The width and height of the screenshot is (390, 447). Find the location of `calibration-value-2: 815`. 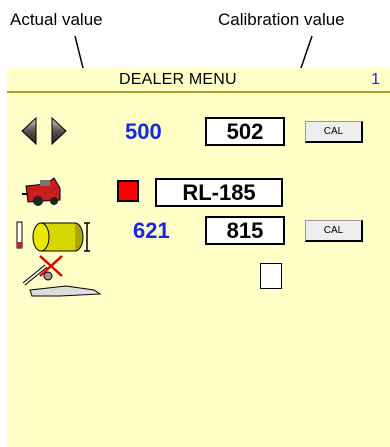

calibration-value-2: 815 is located at coordinates (245, 230).